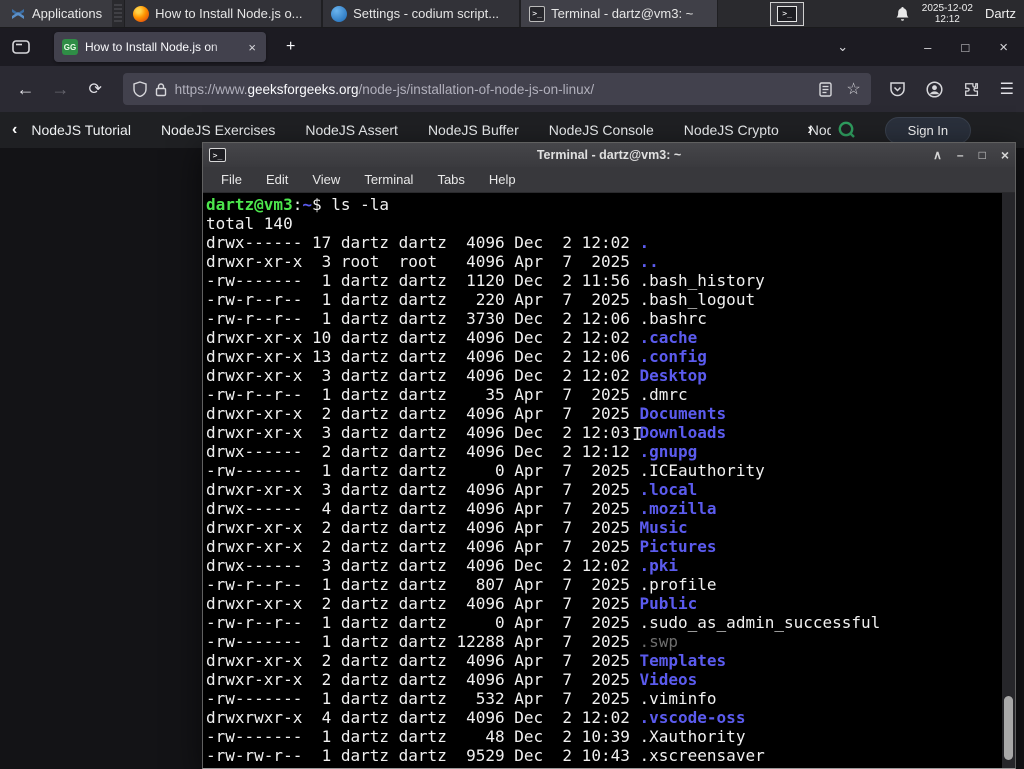  Describe the element at coordinates (692, 717) in the screenshot. I see `file-name: .vscode-oss` at that location.